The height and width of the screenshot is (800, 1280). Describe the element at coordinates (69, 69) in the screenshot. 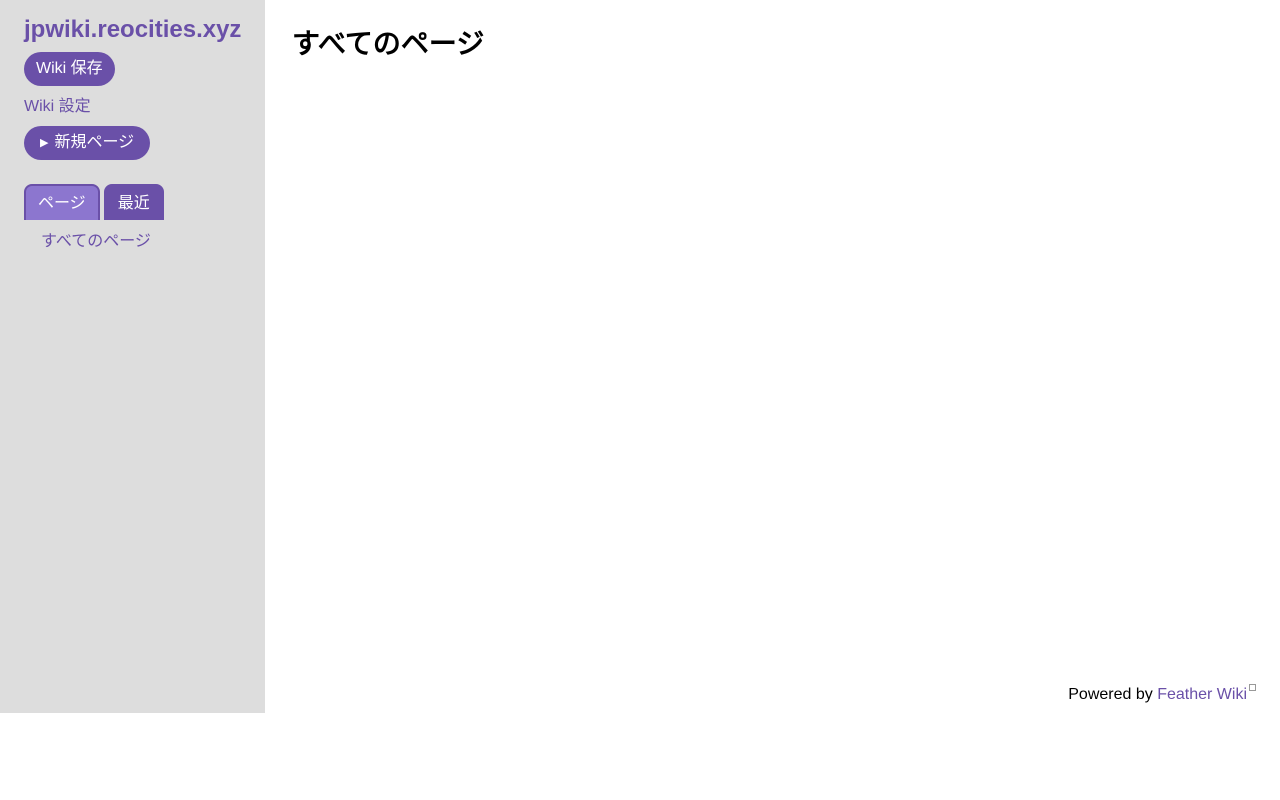

I see `save-wiki-button: Wiki 保存` at that location.